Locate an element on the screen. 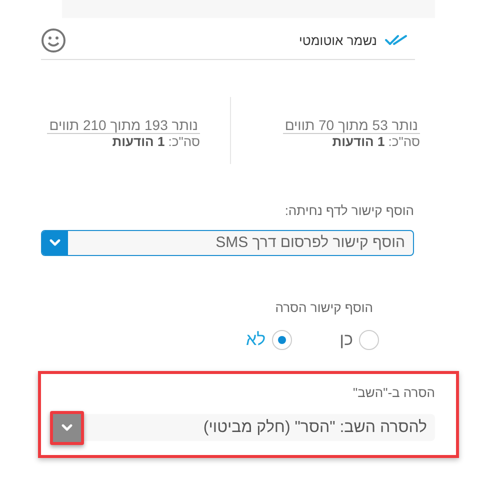 The width and height of the screenshot is (483, 484). character-counter: נותר 193 מתוך 210 תווים is located at coordinates (123, 125).